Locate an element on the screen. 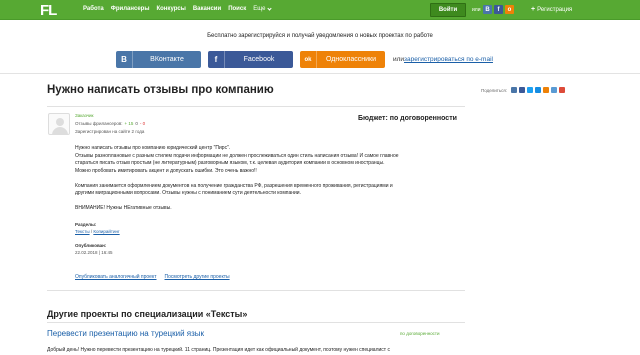 This screenshot has width=640, height=355. rating-positive: + 15 is located at coordinates (128, 123).